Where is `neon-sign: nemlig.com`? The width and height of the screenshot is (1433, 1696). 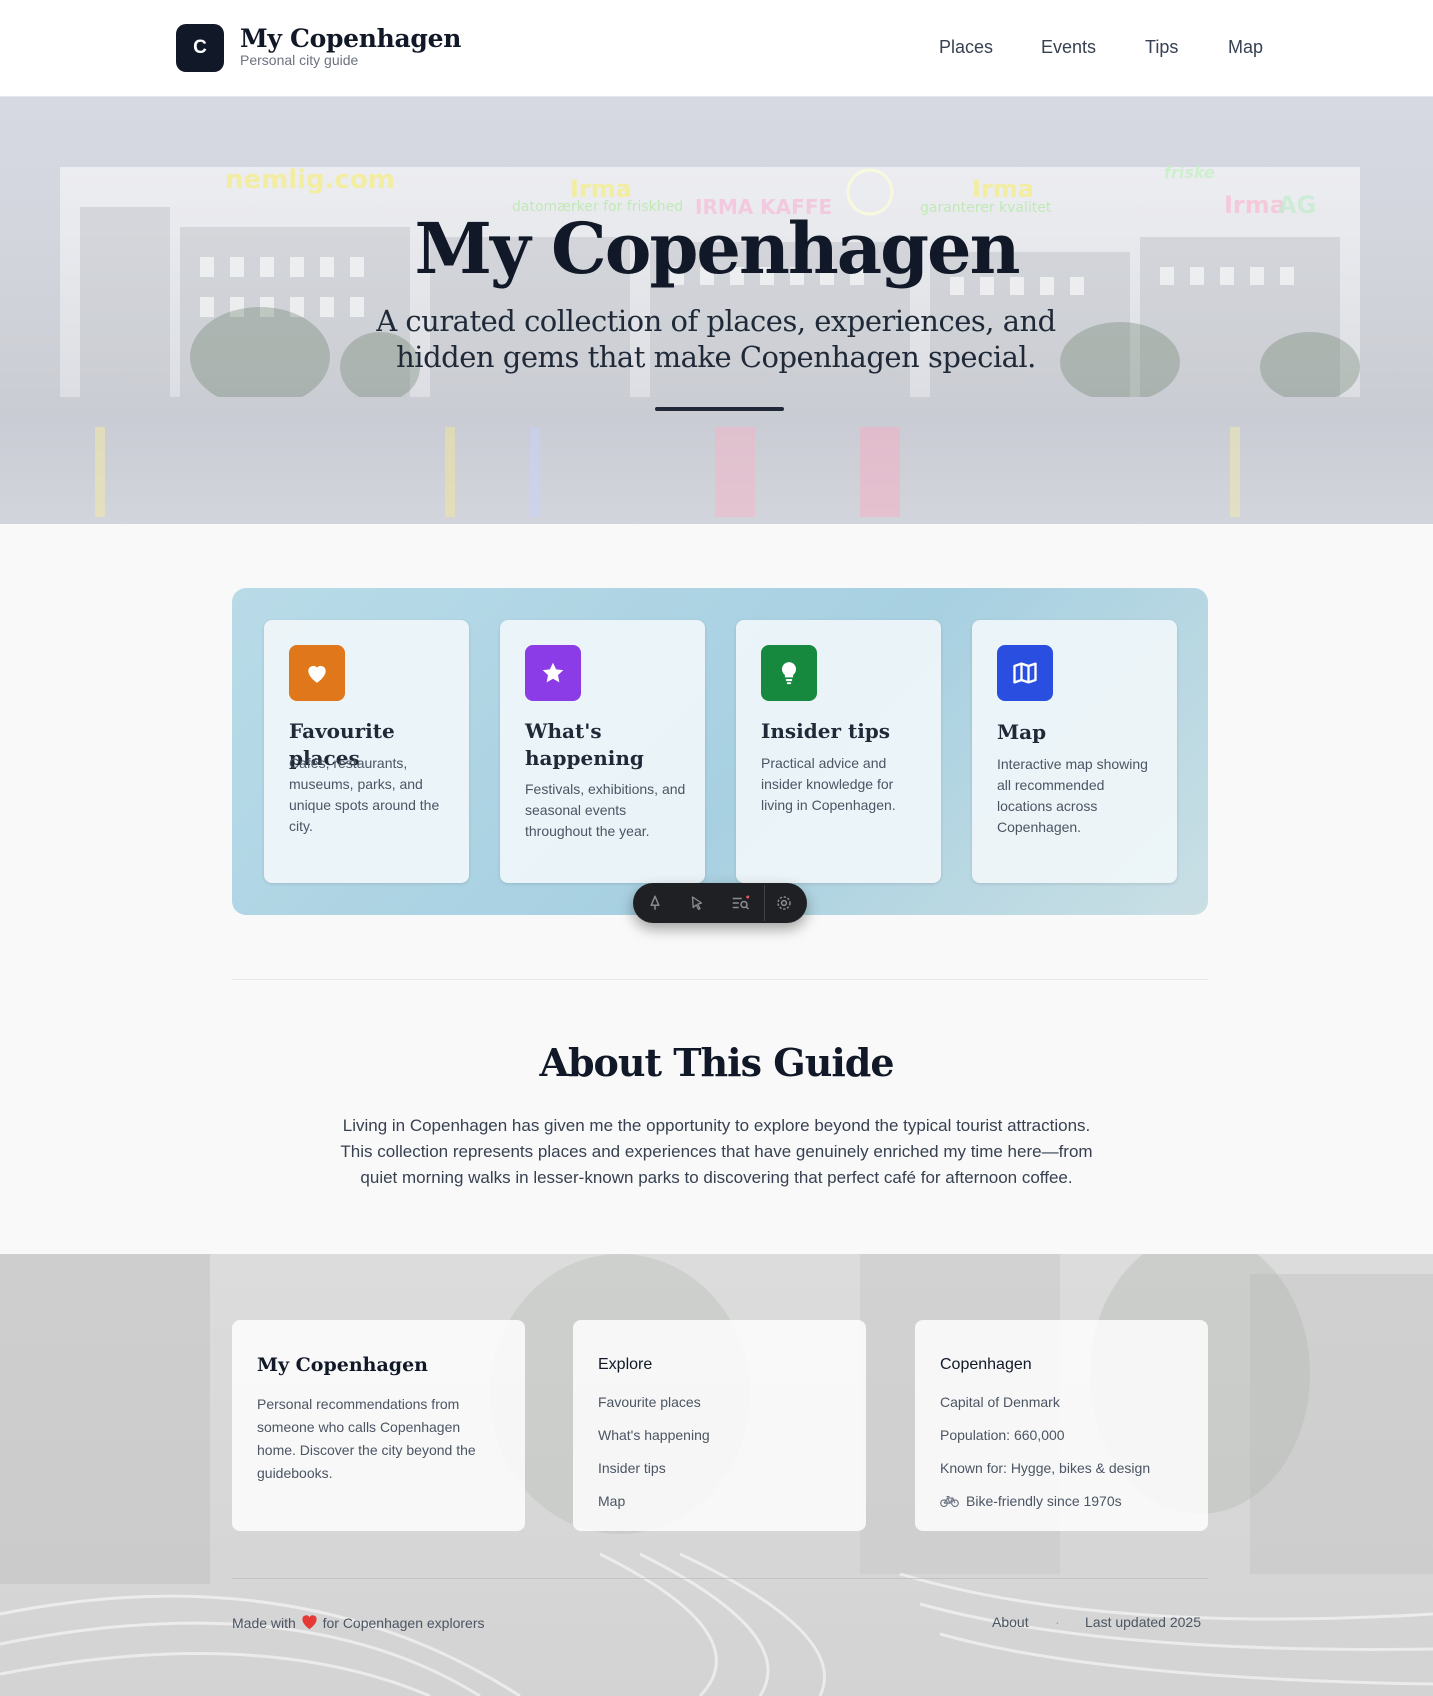
neon-sign: nemlig.com is located at coordinates (310, 180).